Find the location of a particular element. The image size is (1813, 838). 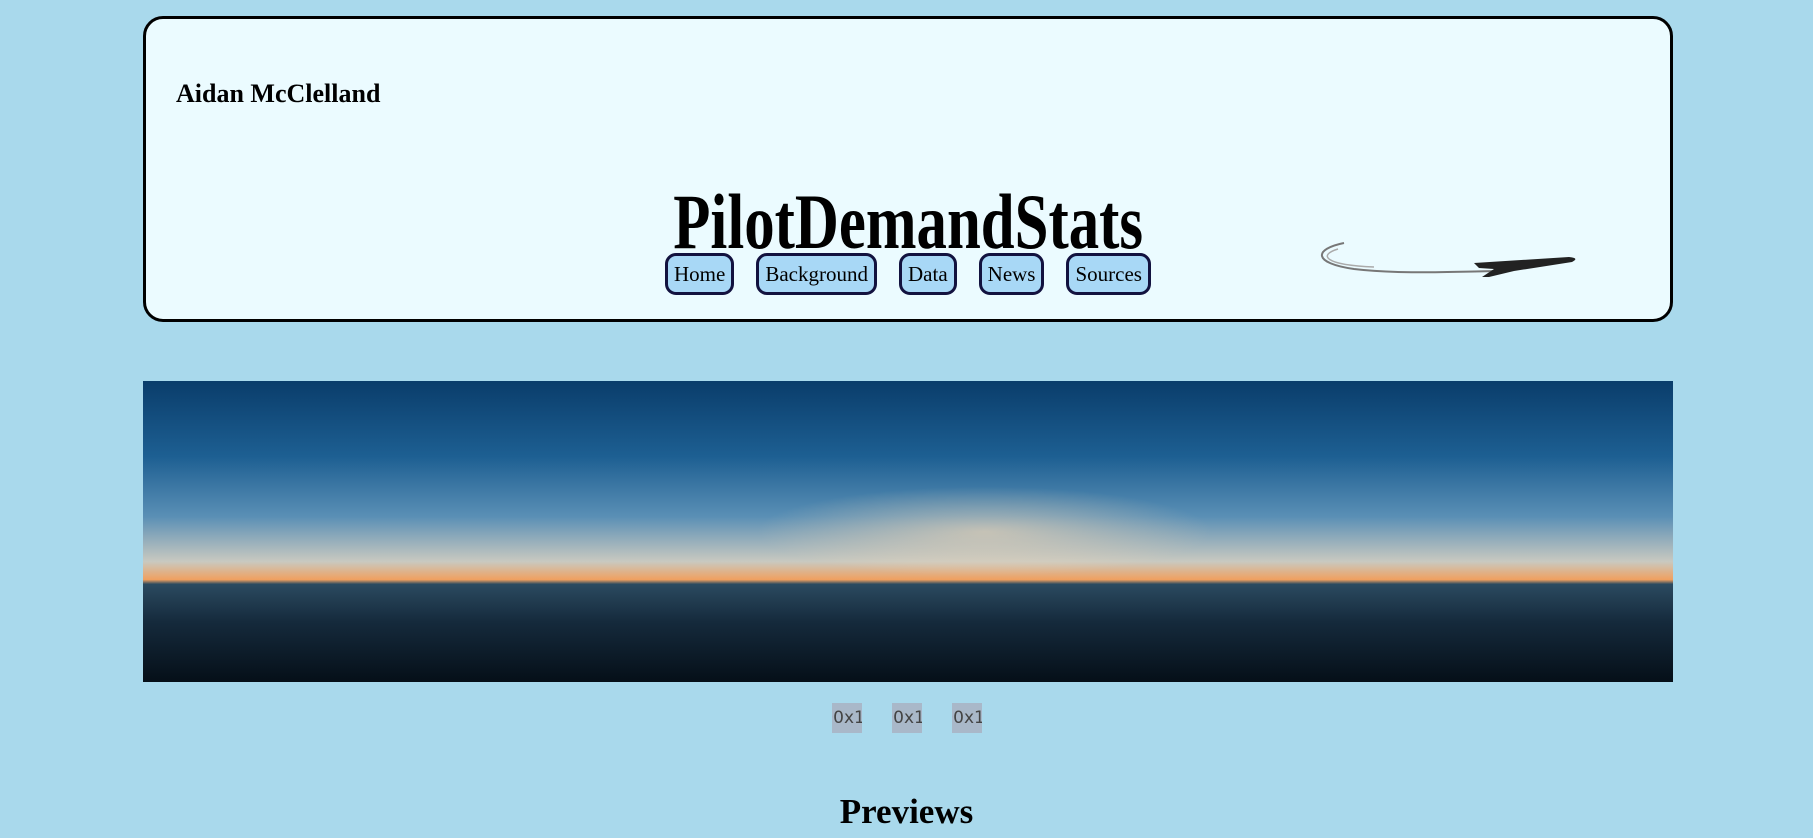

airplane-icon is located at coordinates (1448, 259).